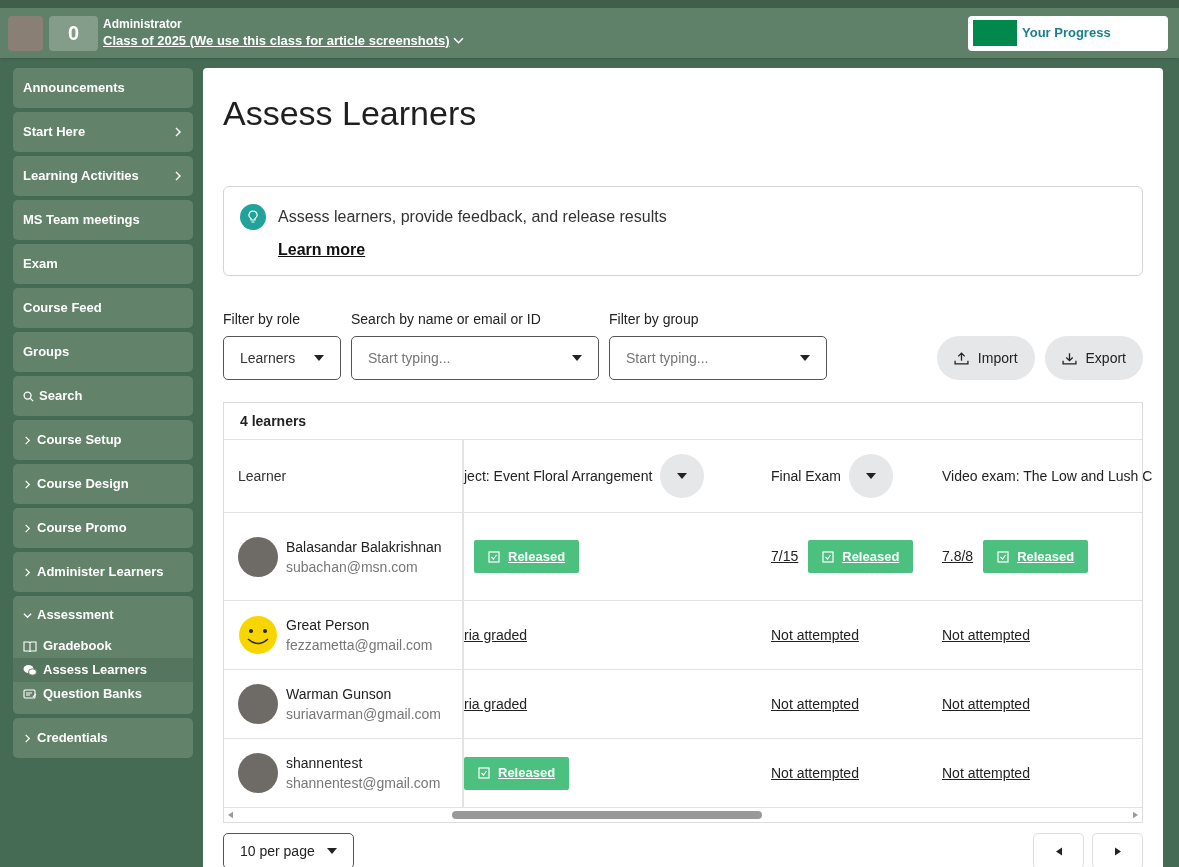 The image size is (1179, 867). I want to click on sidebar-item: Exam, so click(103, 264).